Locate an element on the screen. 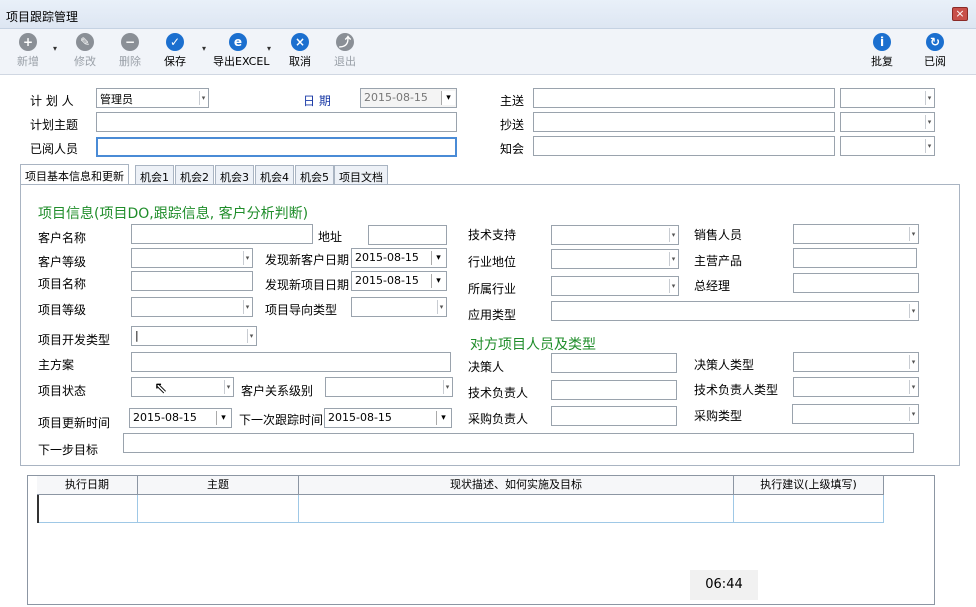 Image resolution: width=976 pixels, height=607 pixels. tech-lead-input is located at coordinates (614, 390).